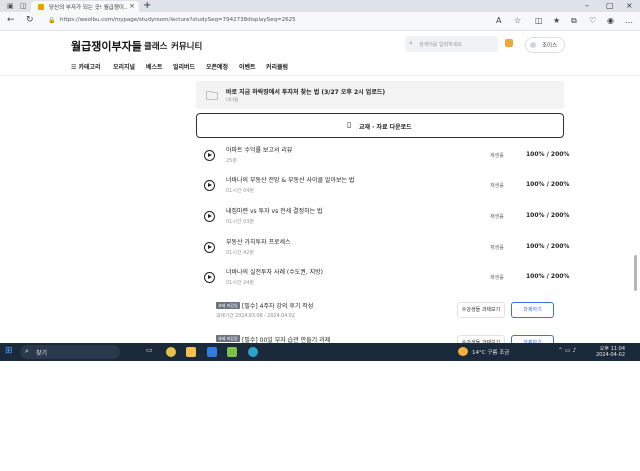 This screenshot has height=471, width=640. Describe the element at coordinates (567, 350) in the screenshot. I see `tray-icons: ⌃ ▭ ♪` at that location.